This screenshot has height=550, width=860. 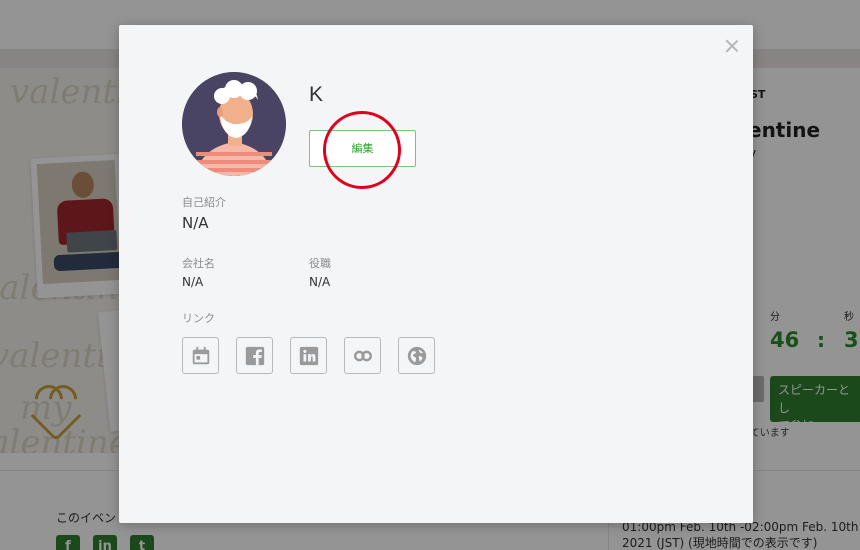 I want to click on calendar-link-button, so click(x=200, y=355).